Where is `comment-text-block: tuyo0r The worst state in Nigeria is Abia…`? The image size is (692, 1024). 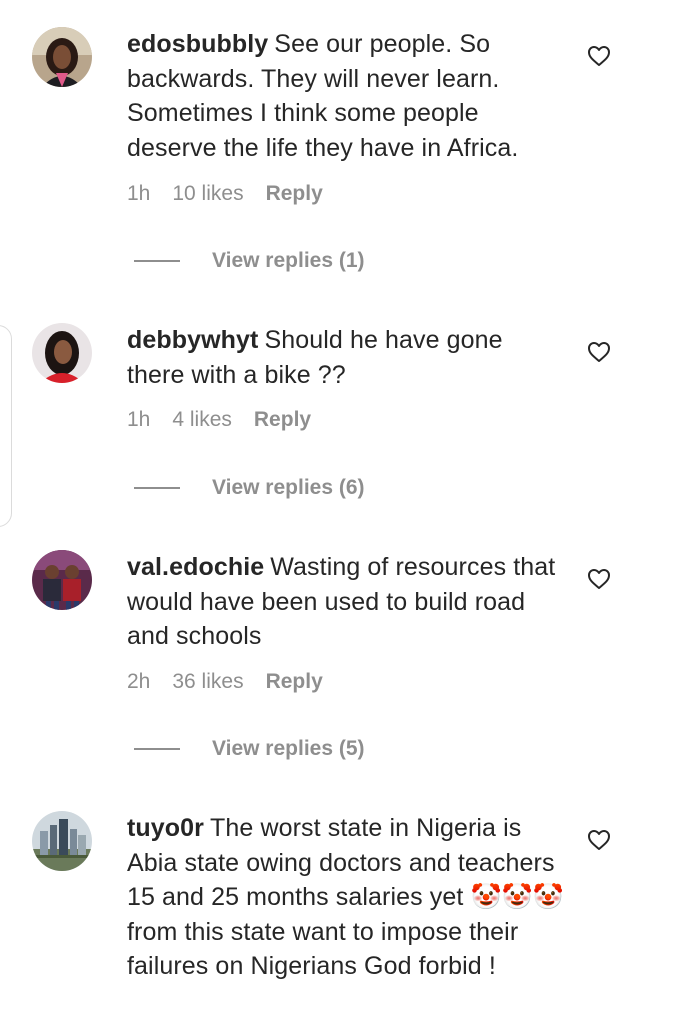 comment-text-block: tuyo0r The worst state in Nigeria is Abia… is located at coordinates (347, 897).